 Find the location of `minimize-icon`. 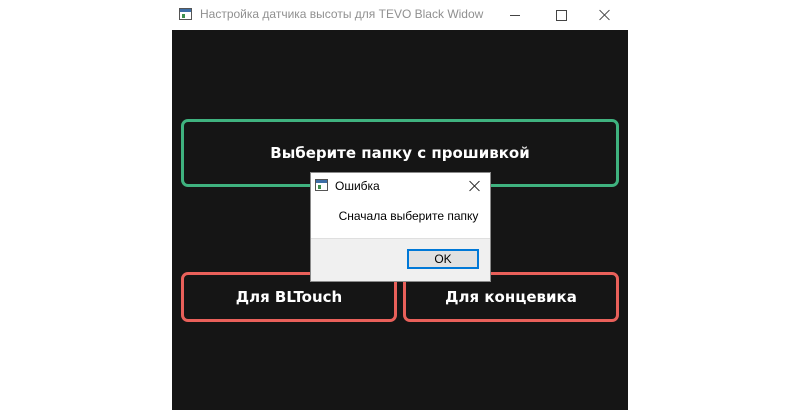

minimize-icon is located at coordinates (515, 15).